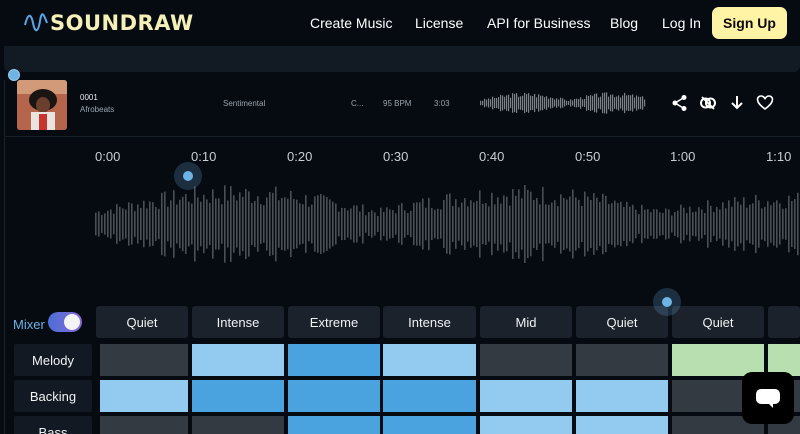 This screenshot has width=800, height=434. I want to click on track-cover-art, so click(42, 105).